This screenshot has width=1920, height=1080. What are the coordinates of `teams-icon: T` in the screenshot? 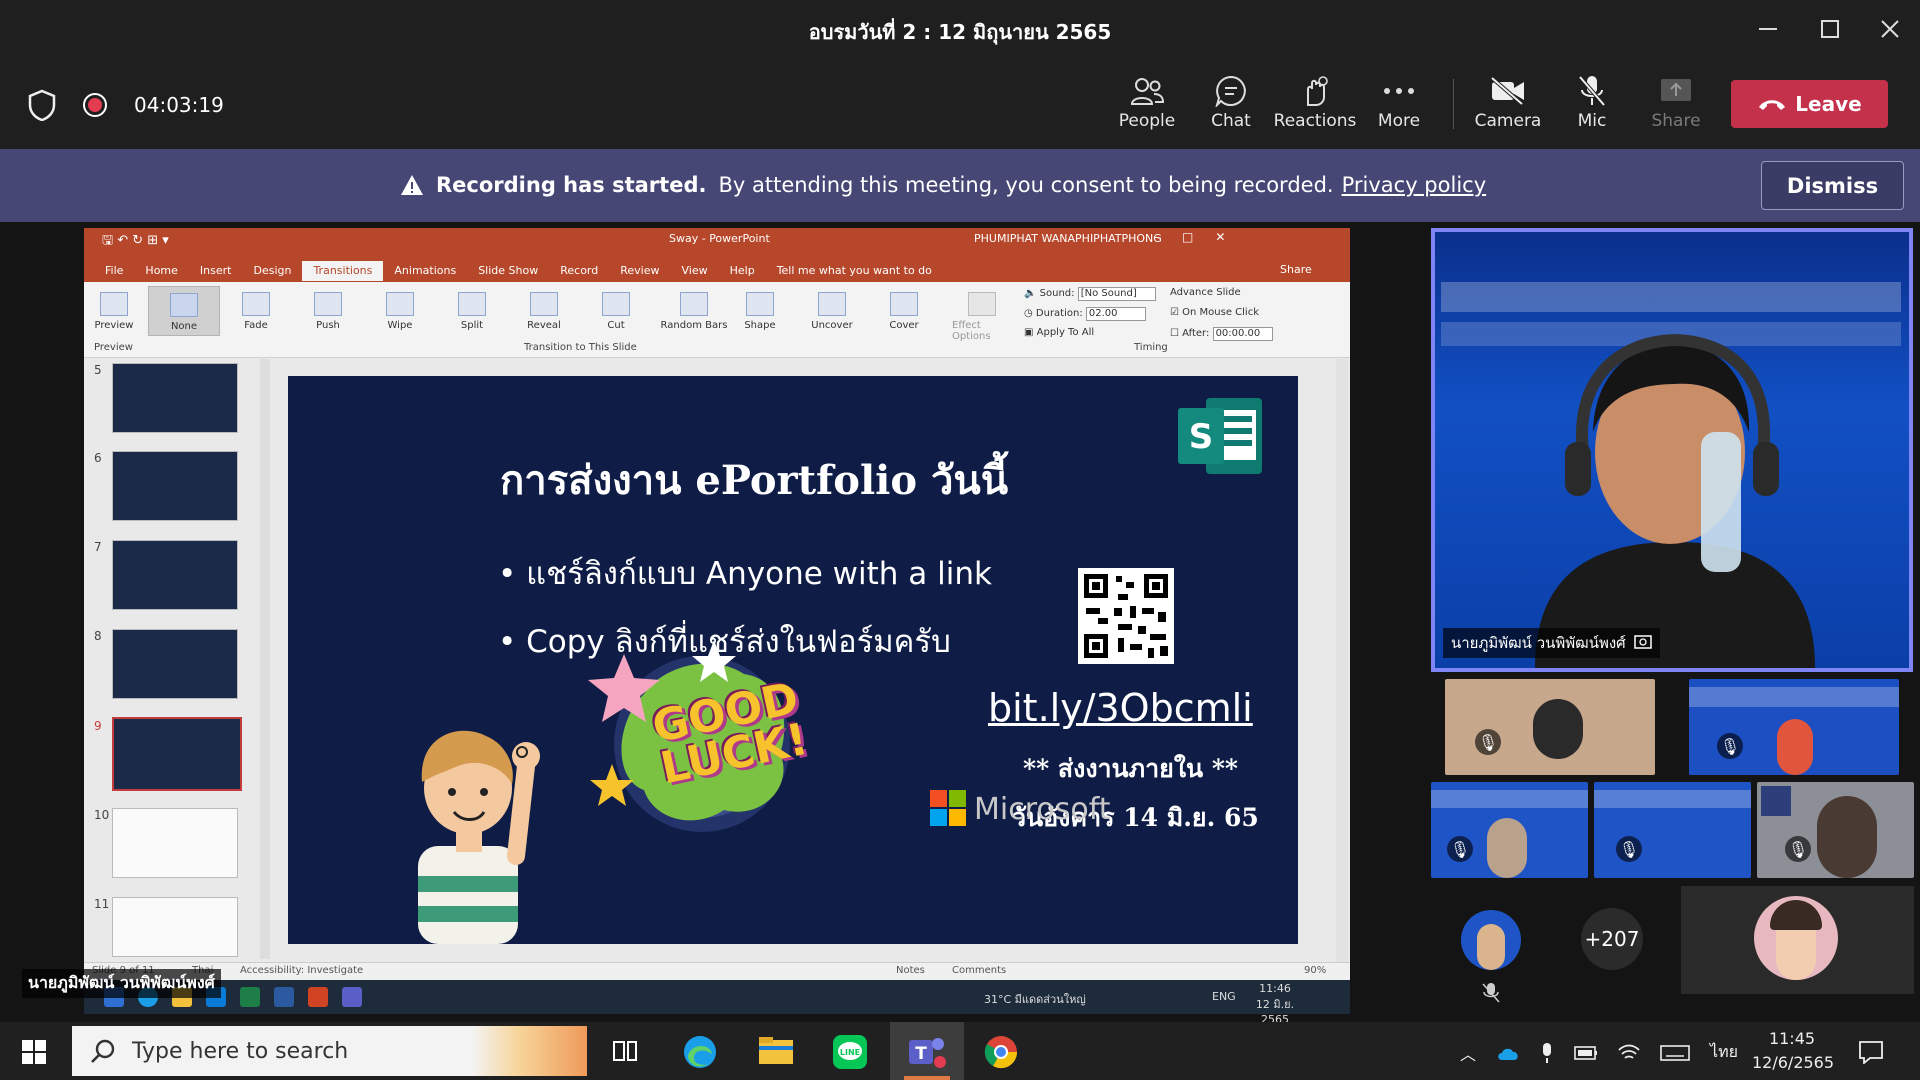 It's located at (927, 1053).